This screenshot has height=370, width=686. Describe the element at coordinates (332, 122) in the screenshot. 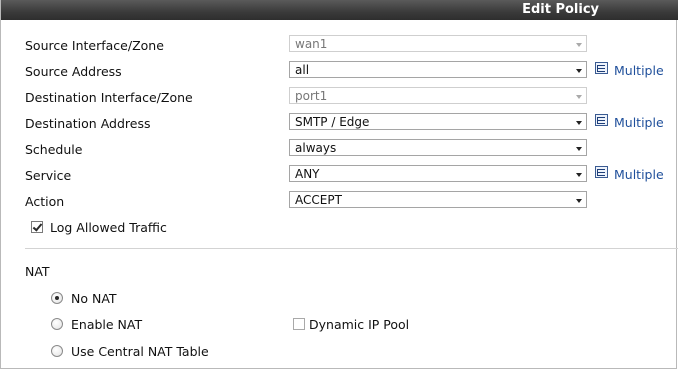

I see `destination-address-value: SMTP / Edge` at that location.